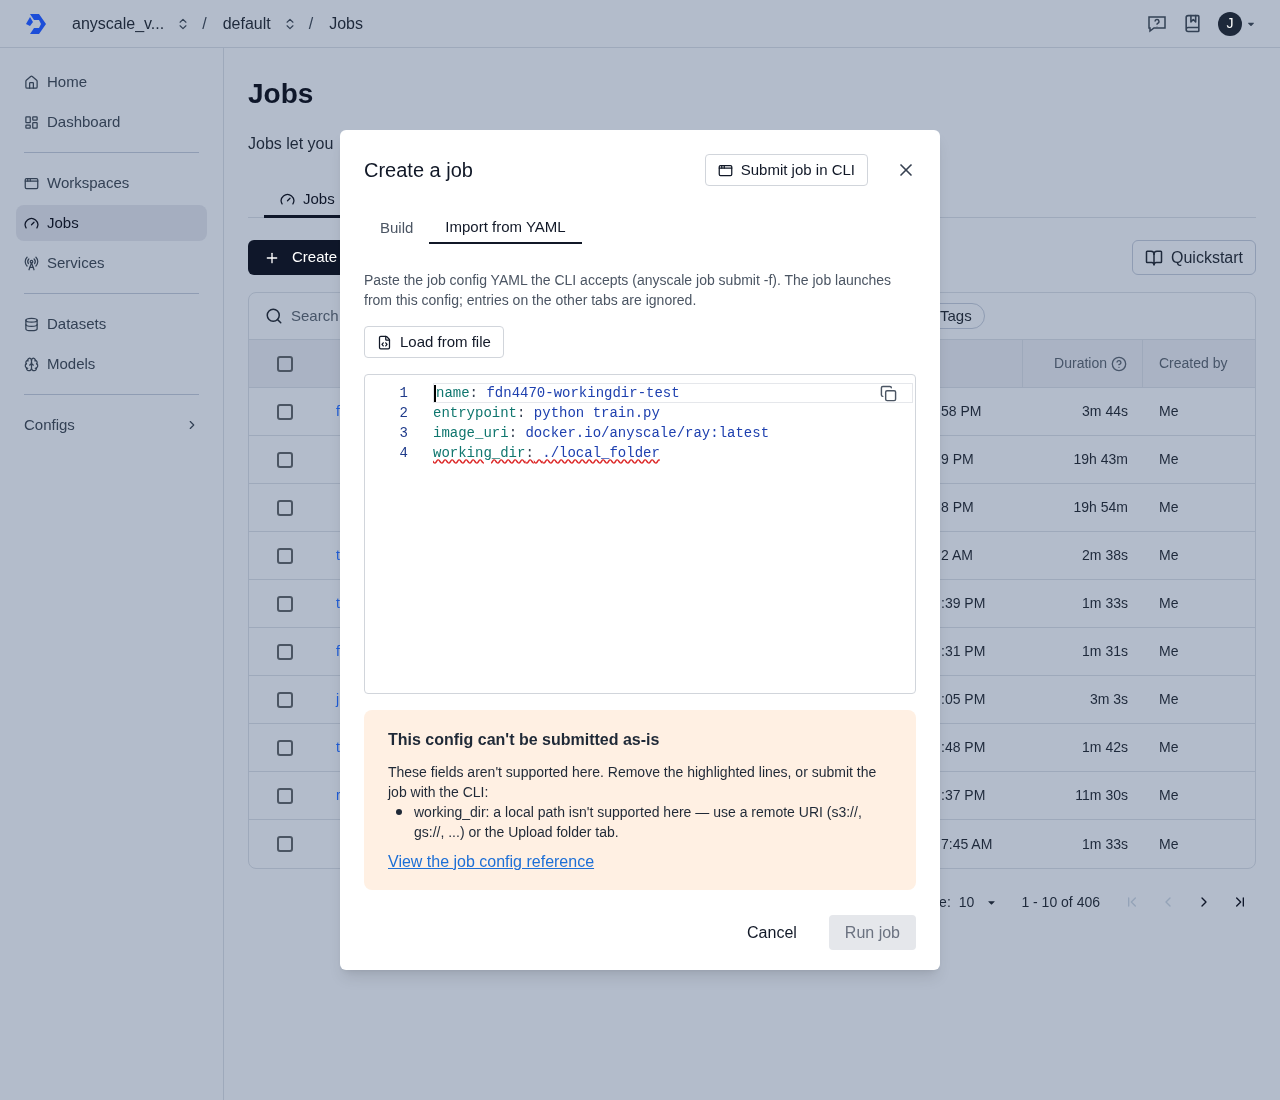  What do you see at coordinates (772, 932) in the screenshot?
I see `cancel-button: Cancel` at bounding box center [772, 932].